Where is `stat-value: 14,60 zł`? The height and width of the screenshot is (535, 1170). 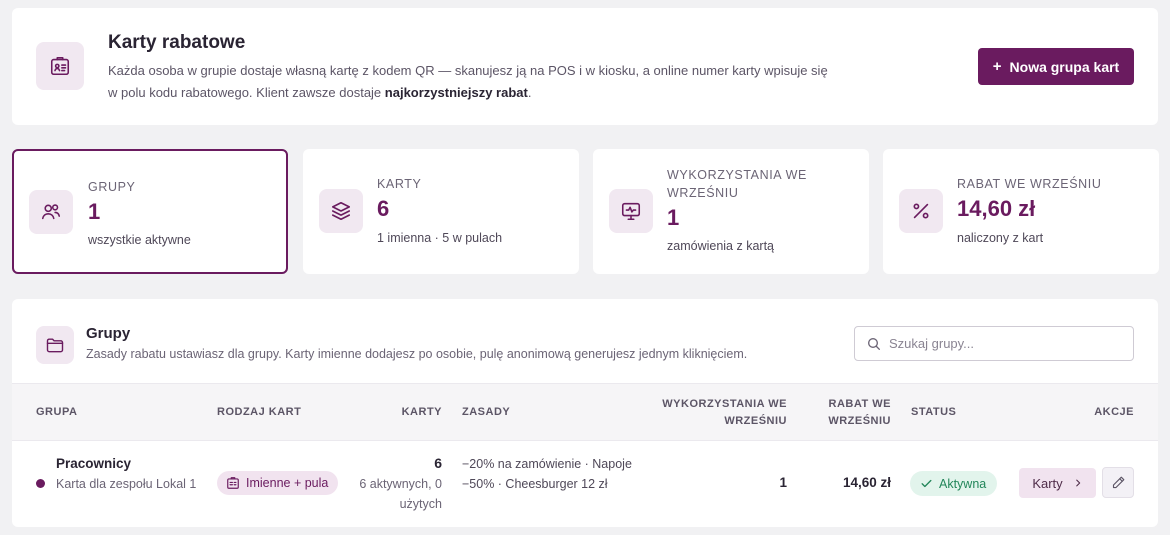
stat-value: 14,60 zł is located at coordinates (996, 208).